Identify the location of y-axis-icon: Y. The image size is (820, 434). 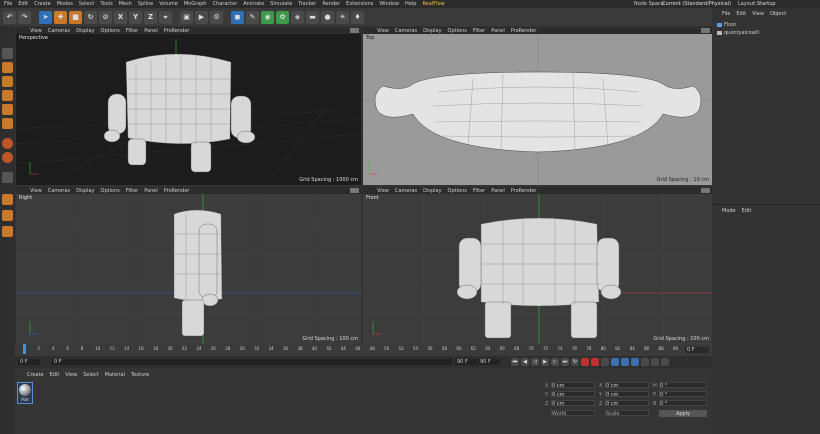
(135, 17).